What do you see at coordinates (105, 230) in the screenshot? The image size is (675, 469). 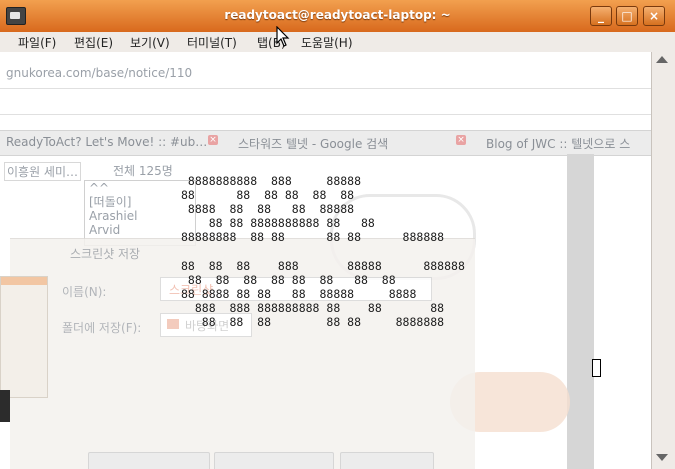 I see `list-item: Arvid` at bounding box center [105, 230].